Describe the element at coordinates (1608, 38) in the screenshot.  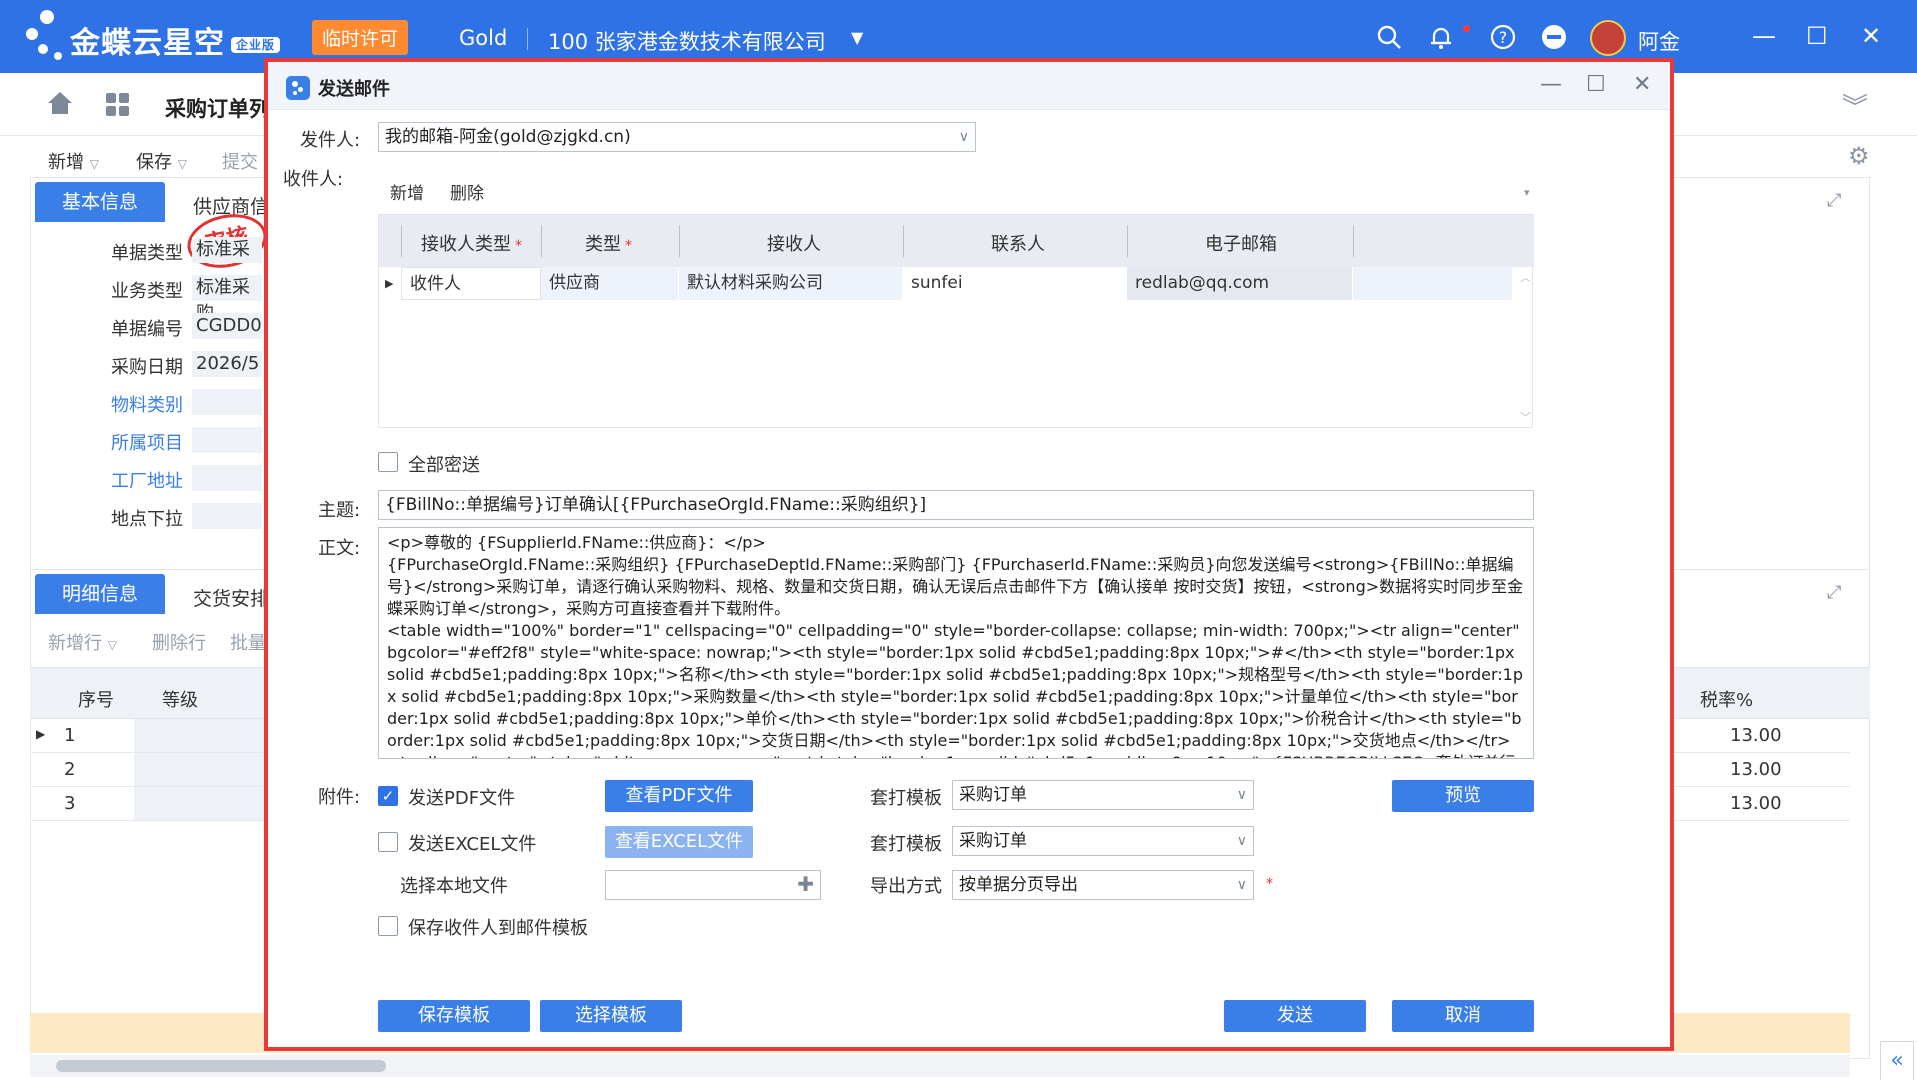
I see `avatar` at that location.